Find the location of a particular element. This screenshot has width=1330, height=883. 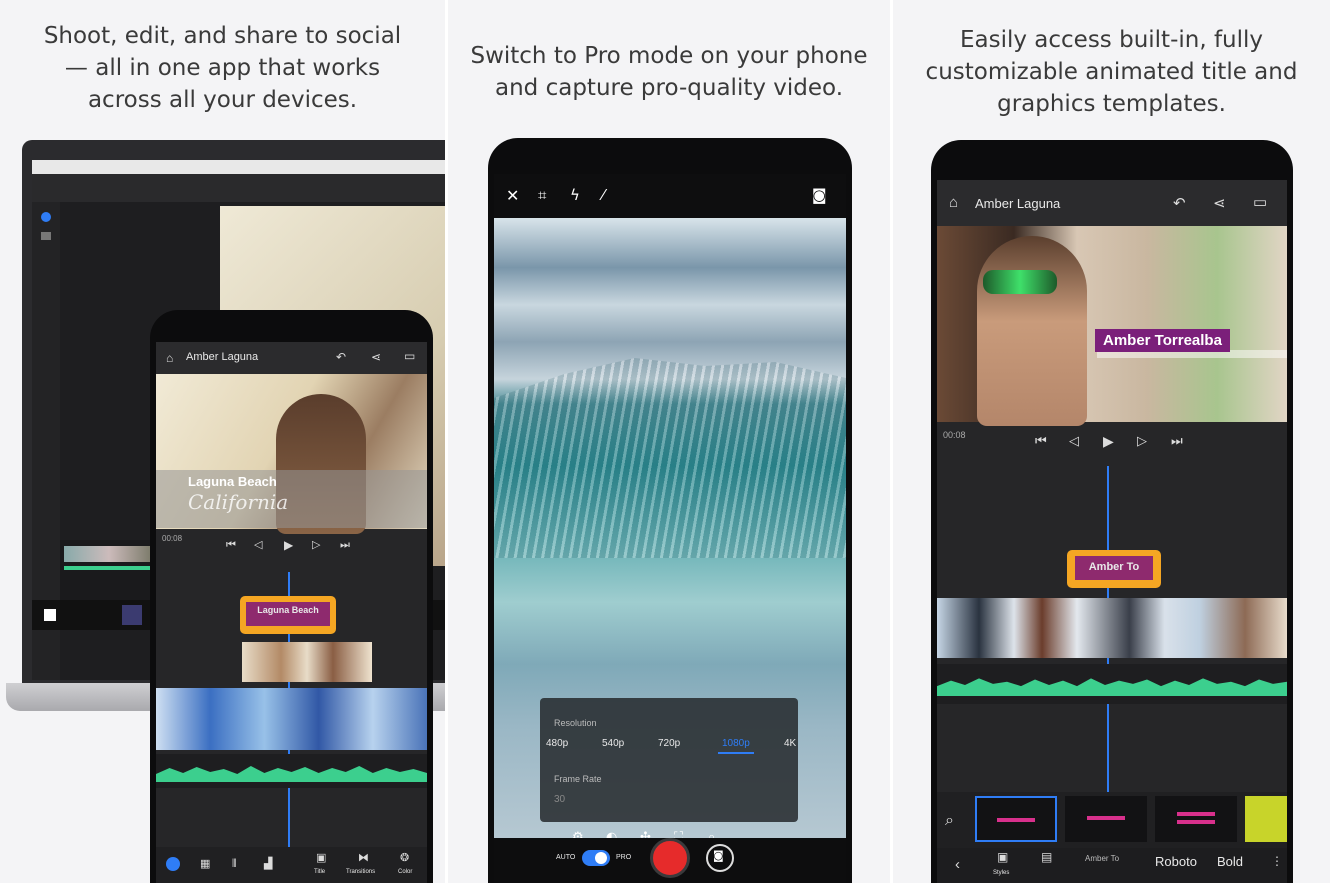

headline-middle-line-2: and capture pro-quality video. is located at coordinates (669, 88).